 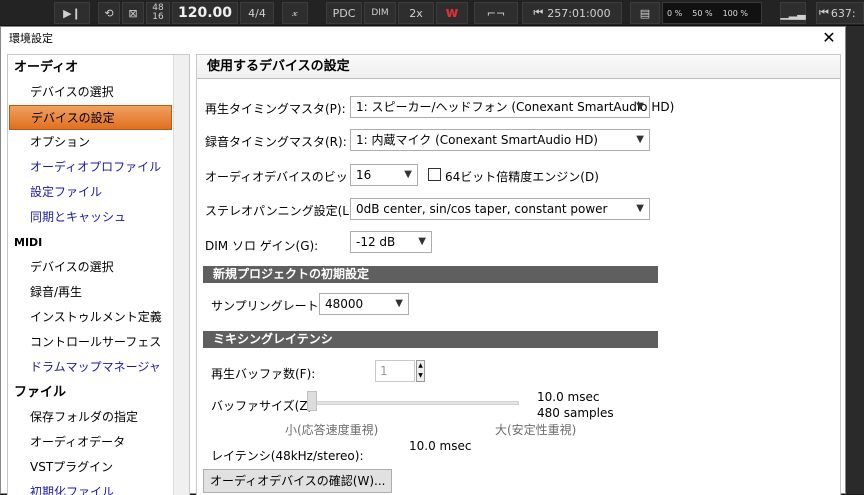 I want to click on bars-button: ▁▂▃, so click(x=793, y=13).